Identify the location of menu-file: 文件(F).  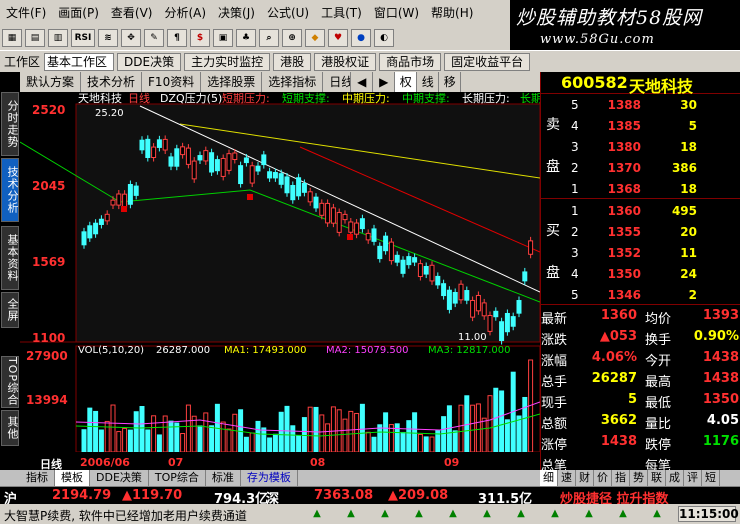
(26, 13).